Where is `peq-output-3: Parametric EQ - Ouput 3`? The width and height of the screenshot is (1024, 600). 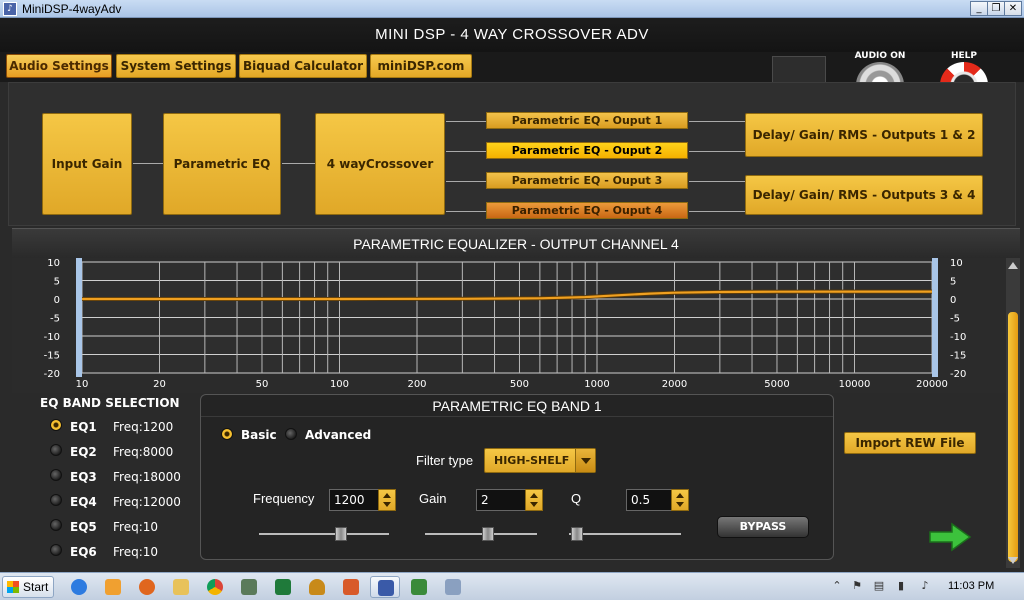
peq-output-3: Parametric EQ - Ouput 3 is located at coordinates (587, 180).